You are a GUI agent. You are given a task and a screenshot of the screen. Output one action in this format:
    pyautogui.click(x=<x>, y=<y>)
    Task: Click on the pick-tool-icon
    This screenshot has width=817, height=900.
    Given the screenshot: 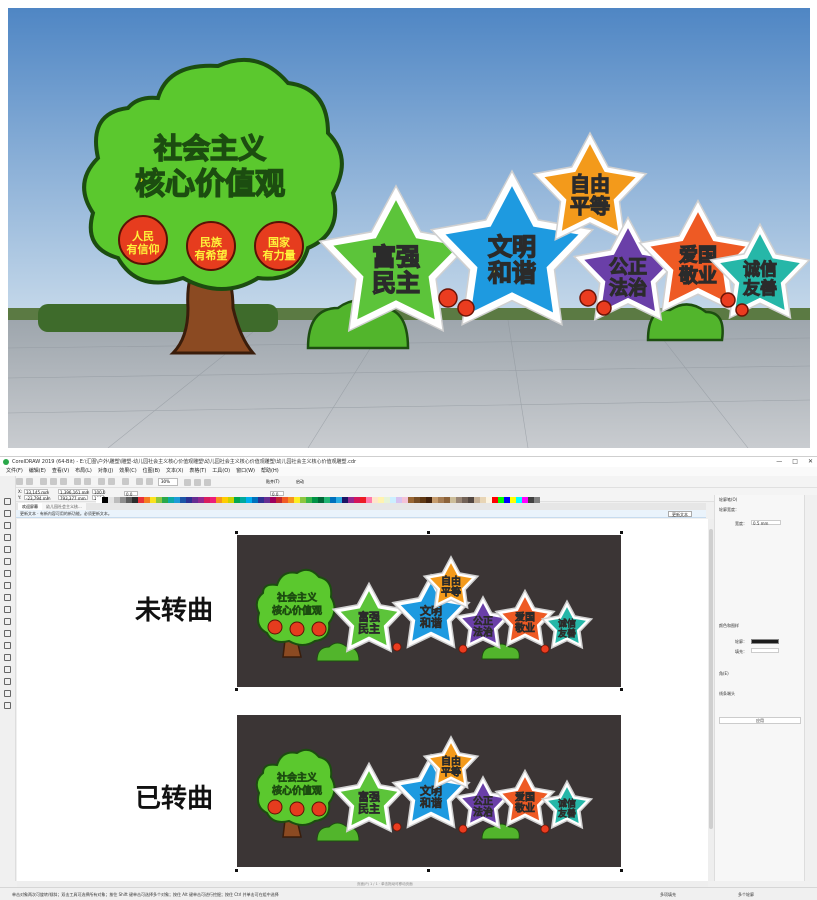 What is the action you would take?
    pyautogui.click(x=7, y=501)
    